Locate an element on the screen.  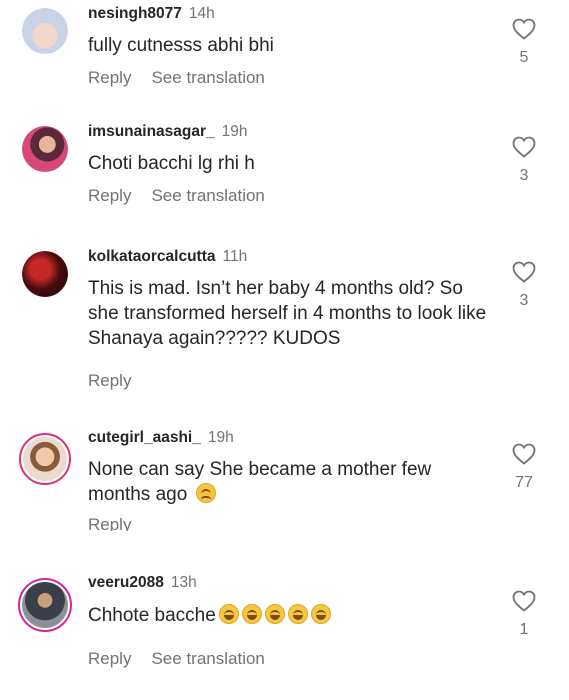
like-count: 77 is located at coordinates (524, 482).